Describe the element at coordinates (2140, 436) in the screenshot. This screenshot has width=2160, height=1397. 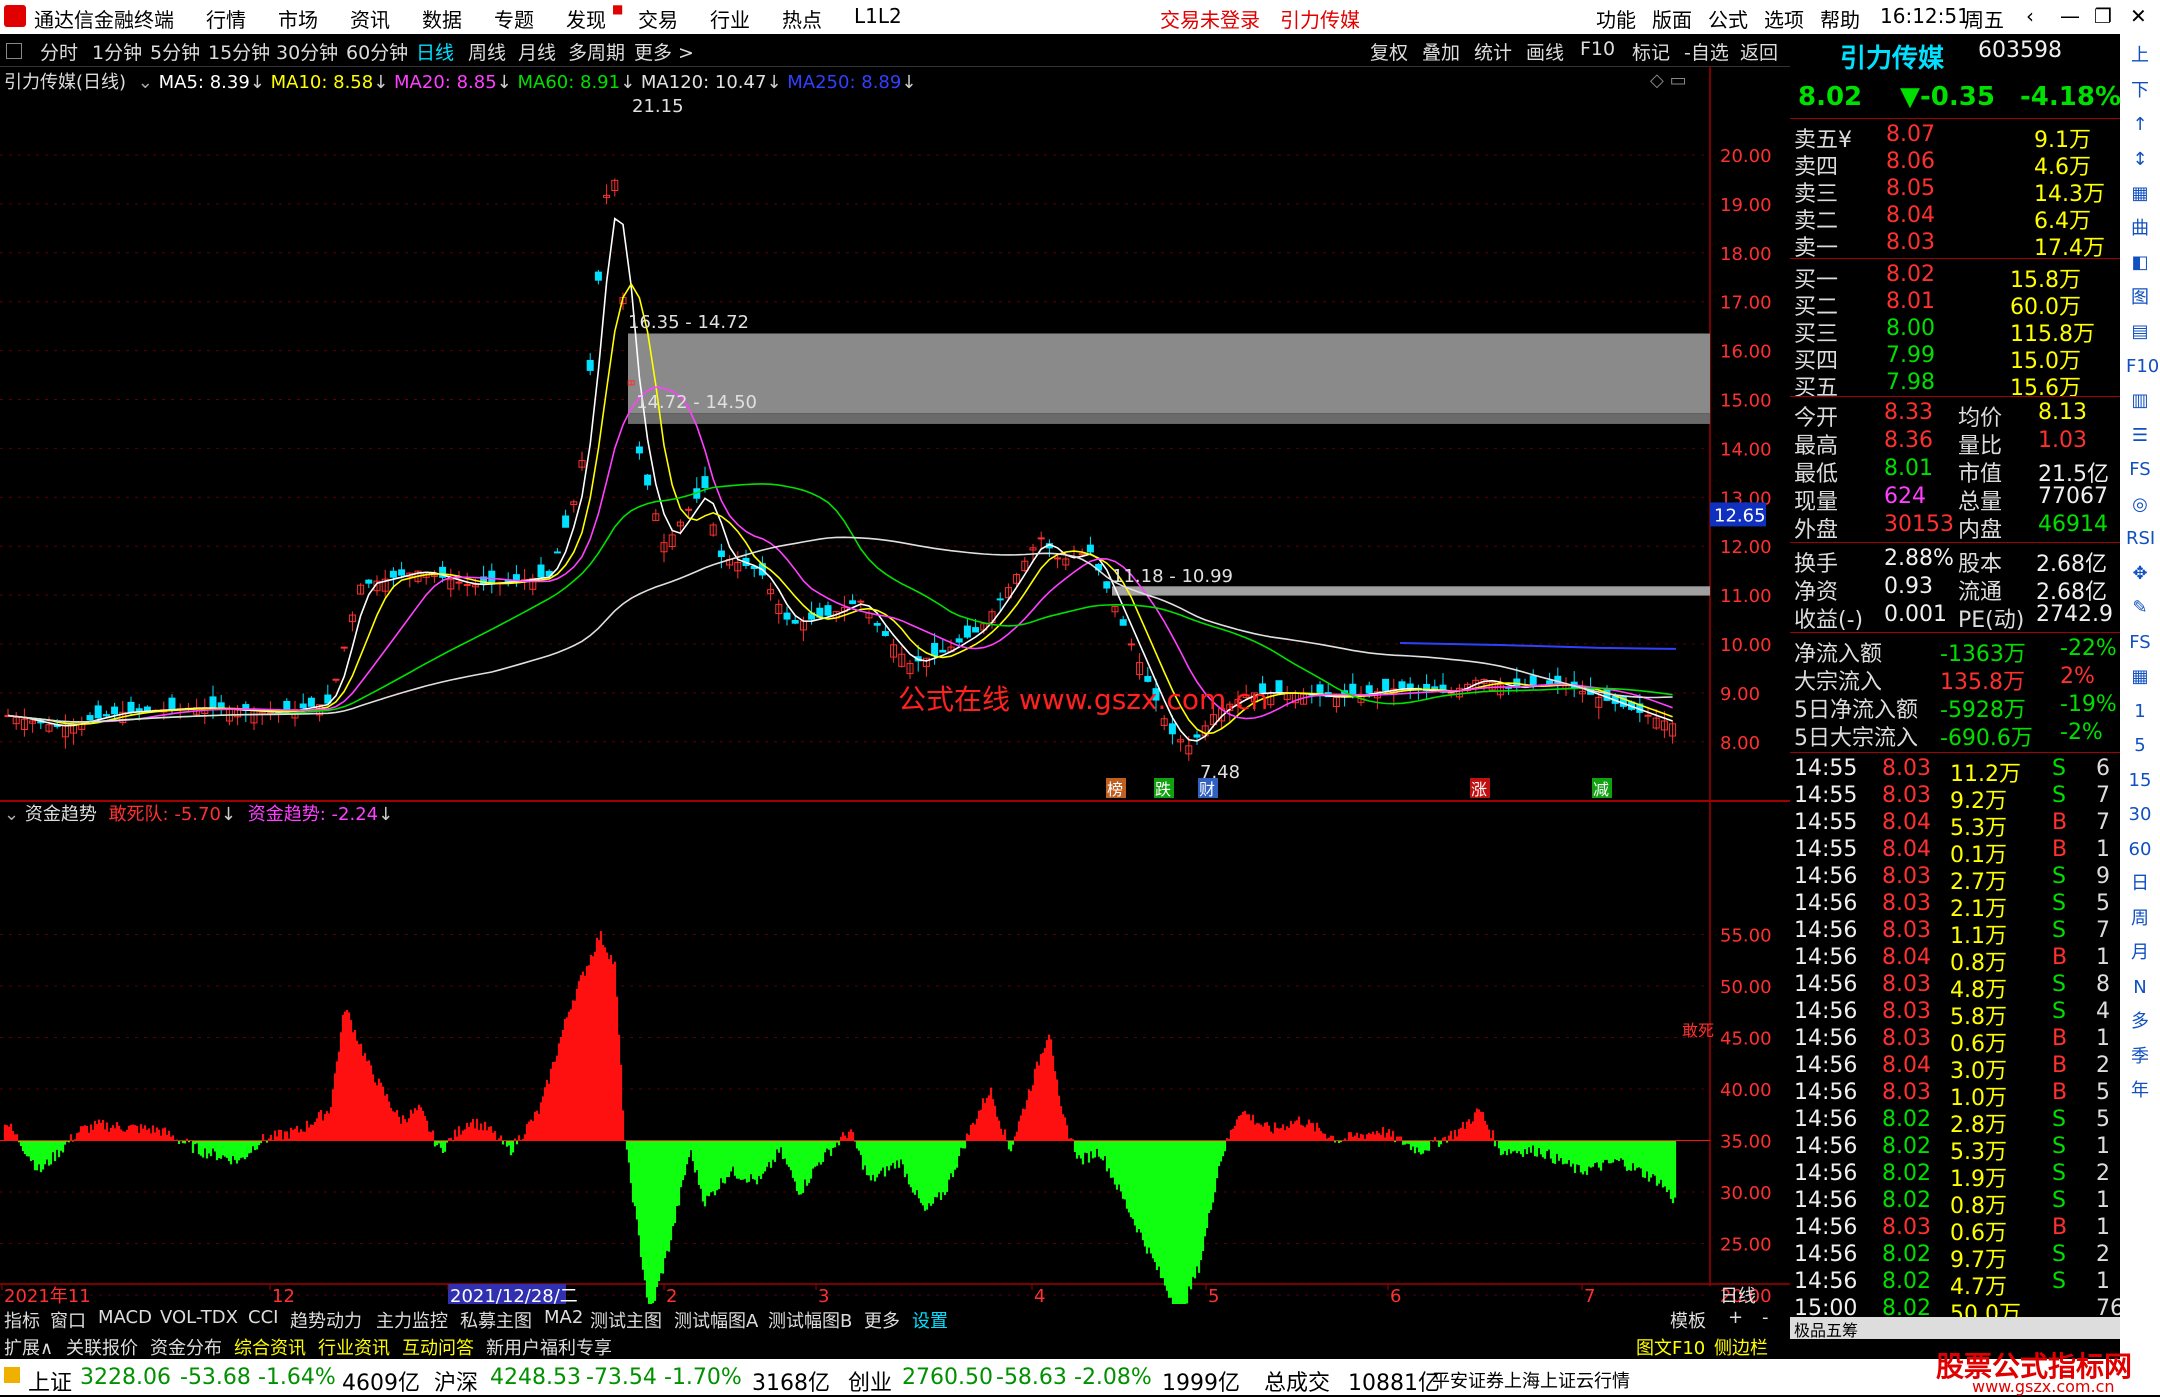
I see `side-tool-icon: ☰` at that location.